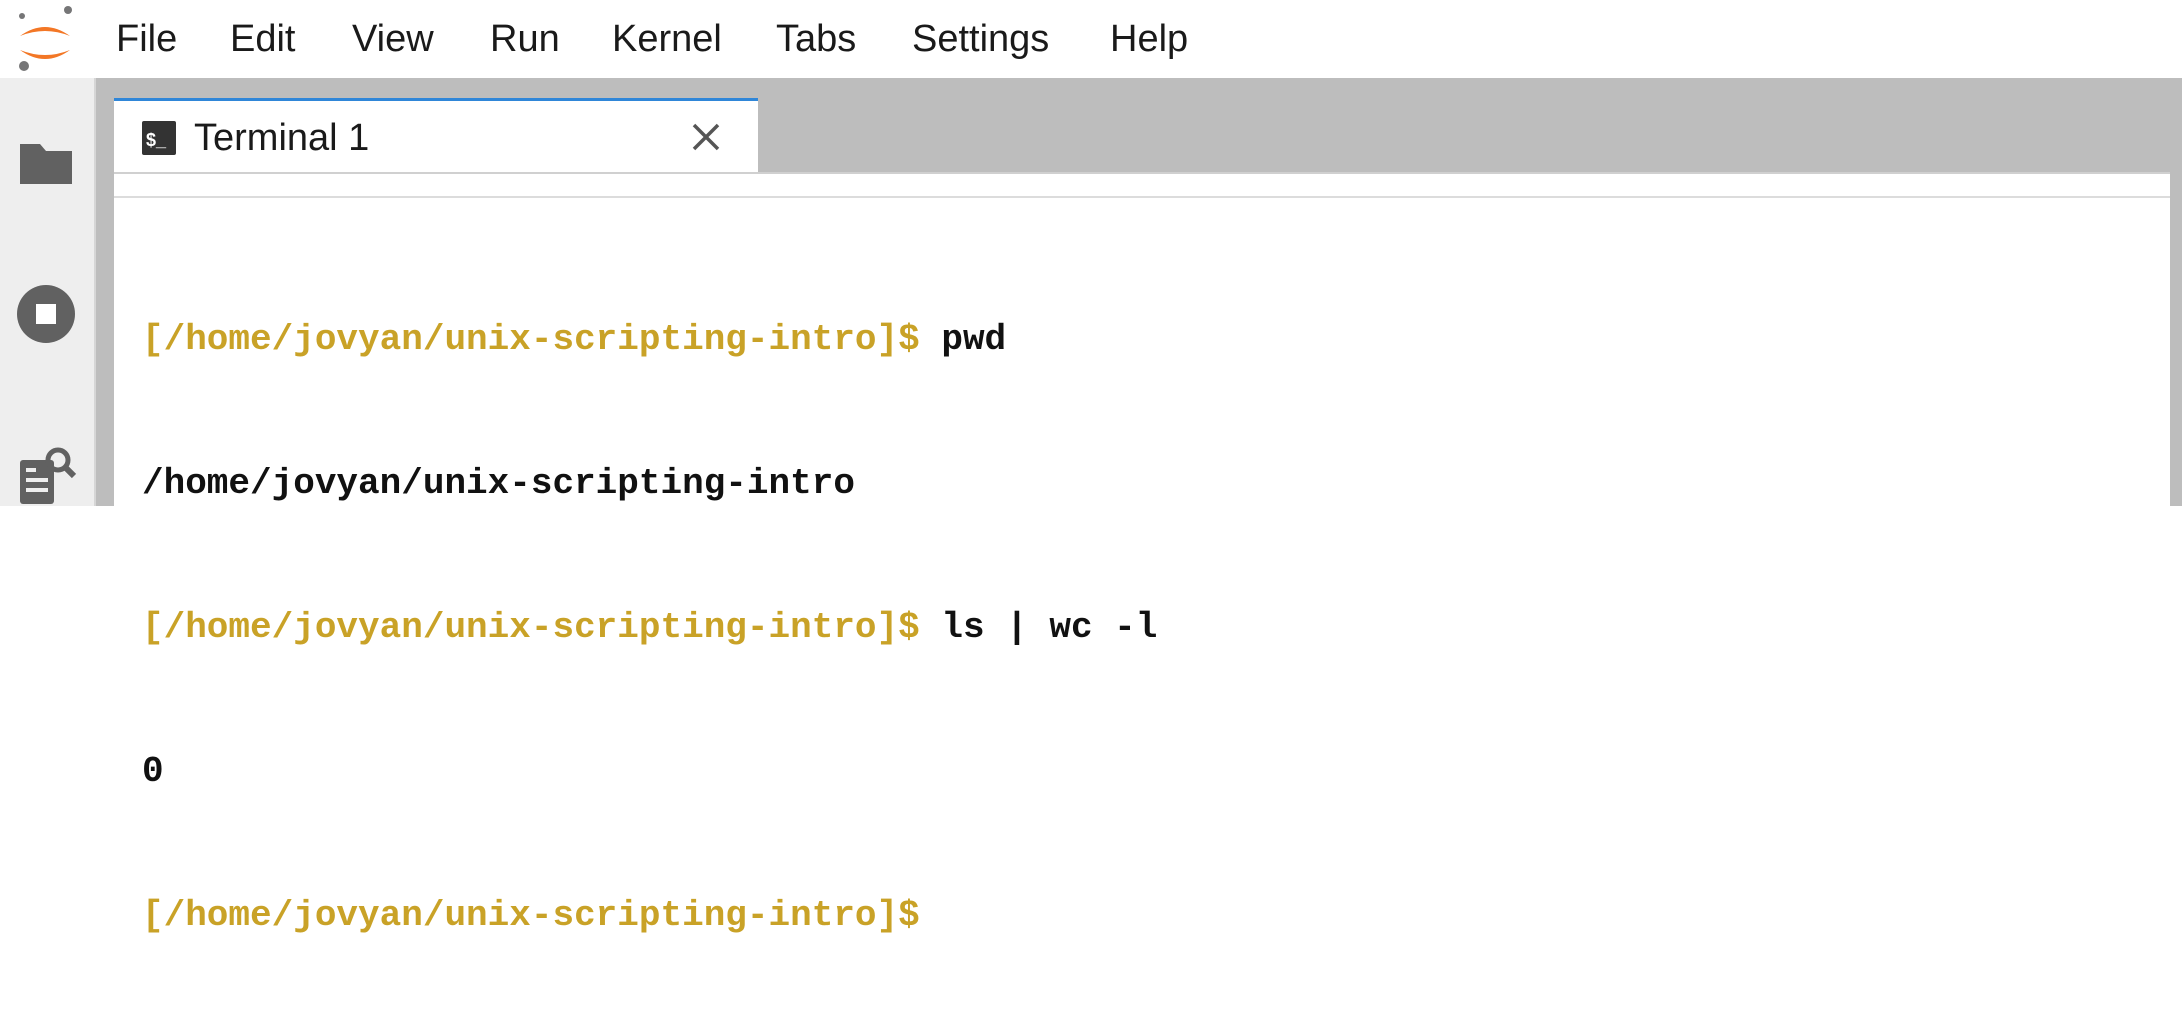 This screenshot has width=2182, height=1012. What do you see at coordinates (1142, 197) in the screenshot?
I see `panel-divider` at bounding box center [1142, 197].